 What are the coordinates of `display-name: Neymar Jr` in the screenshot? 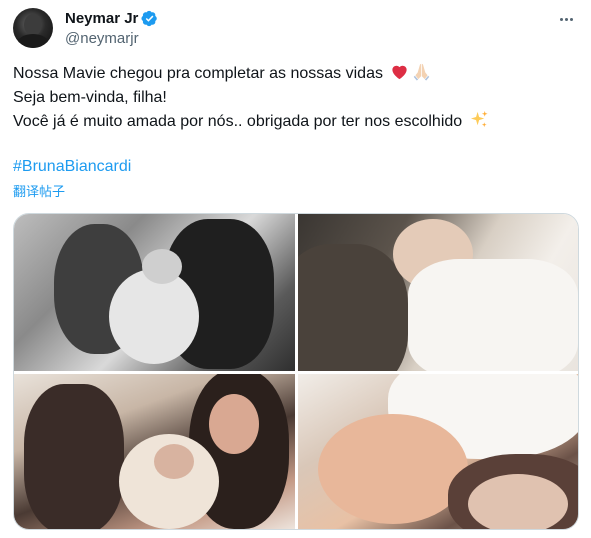 It's located at (101, 18).